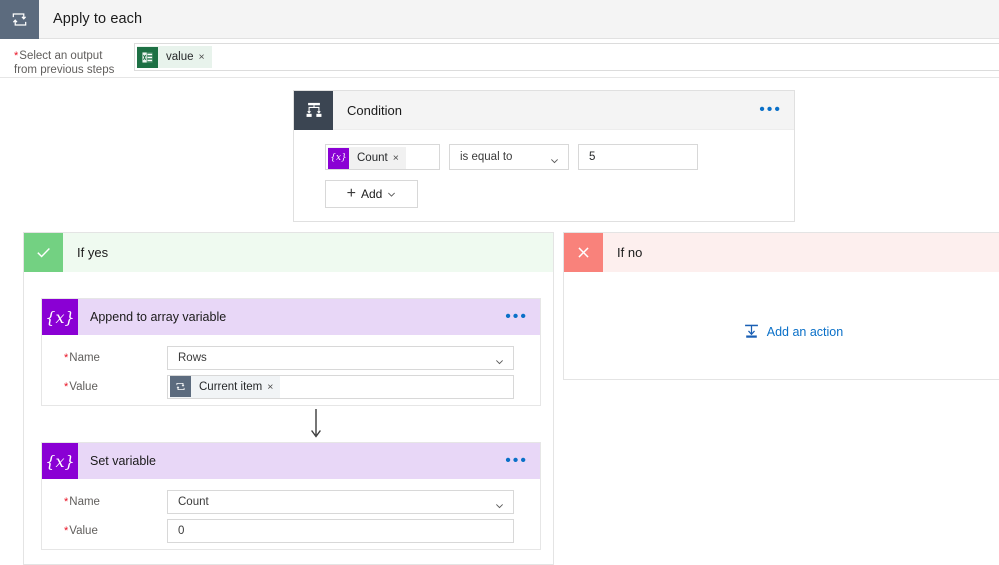  Describe the element at coordinates (61, 56) in the screenshot. I see `select-output-label-line1: Select an output` at that location.